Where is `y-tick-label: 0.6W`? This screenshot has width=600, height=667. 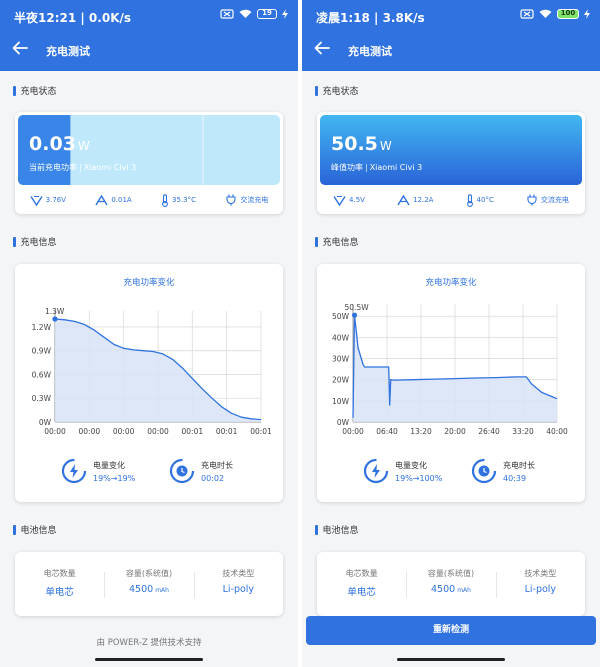
y-tick-label: 0.6W is located at coordinates (42, 374).